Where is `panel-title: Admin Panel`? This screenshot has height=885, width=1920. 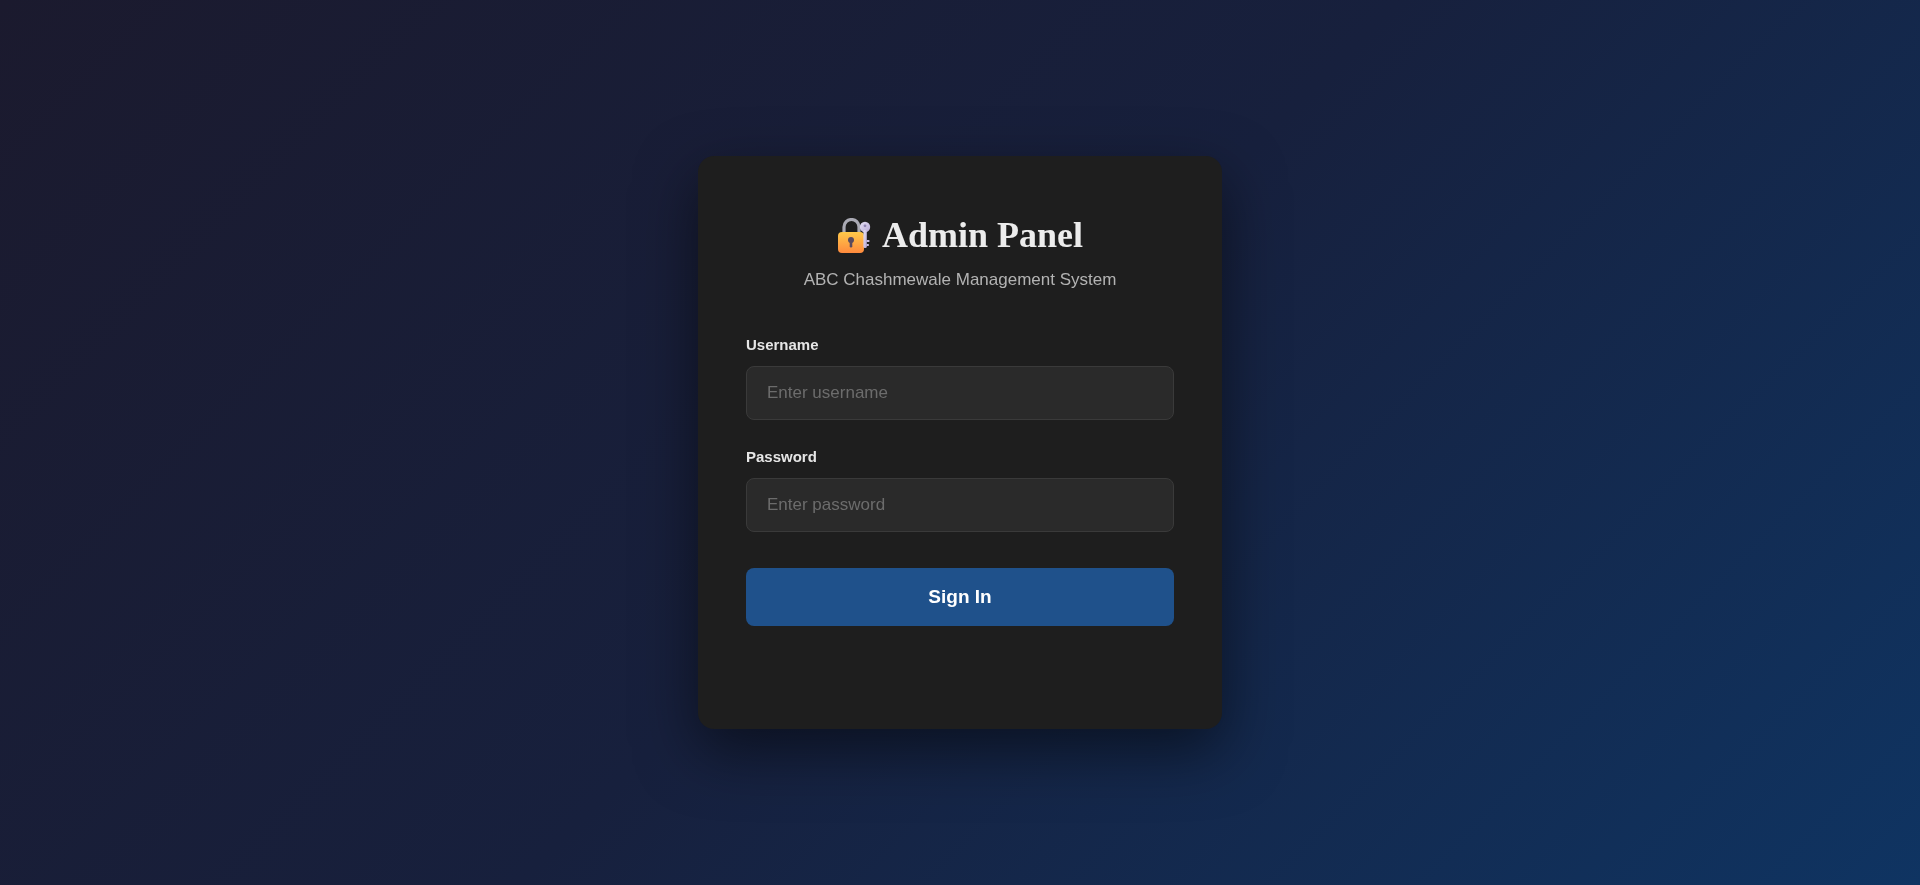 panel-title: Admin Panel is located at coordinates (982, 235).